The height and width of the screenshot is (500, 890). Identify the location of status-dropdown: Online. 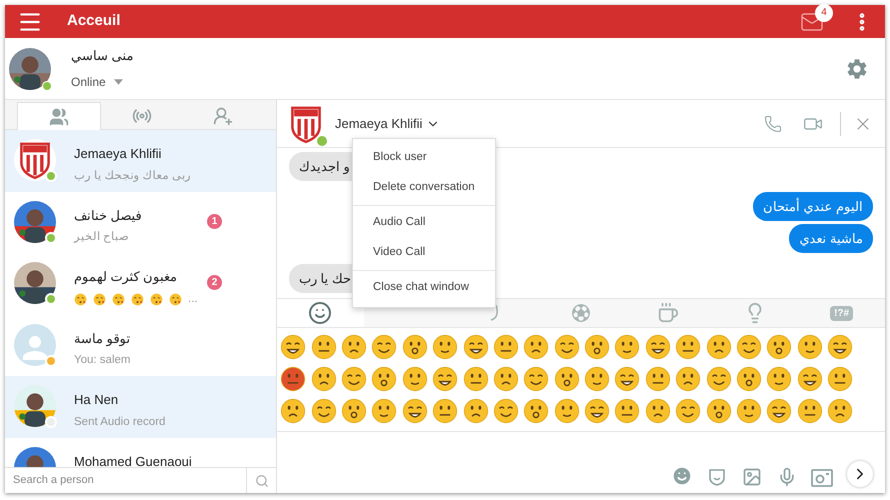
(102, 82).